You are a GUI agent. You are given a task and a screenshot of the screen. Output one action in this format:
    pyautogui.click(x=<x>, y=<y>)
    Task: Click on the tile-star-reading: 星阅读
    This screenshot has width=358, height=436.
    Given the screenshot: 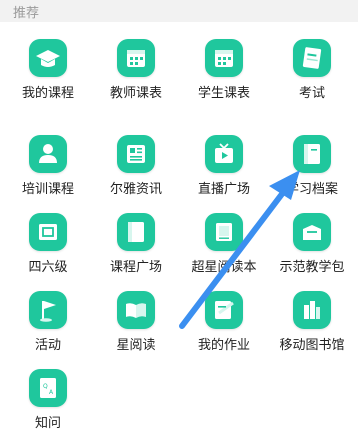 What is the action you would take?
    pyautogui.click(x=136, y=316)
    